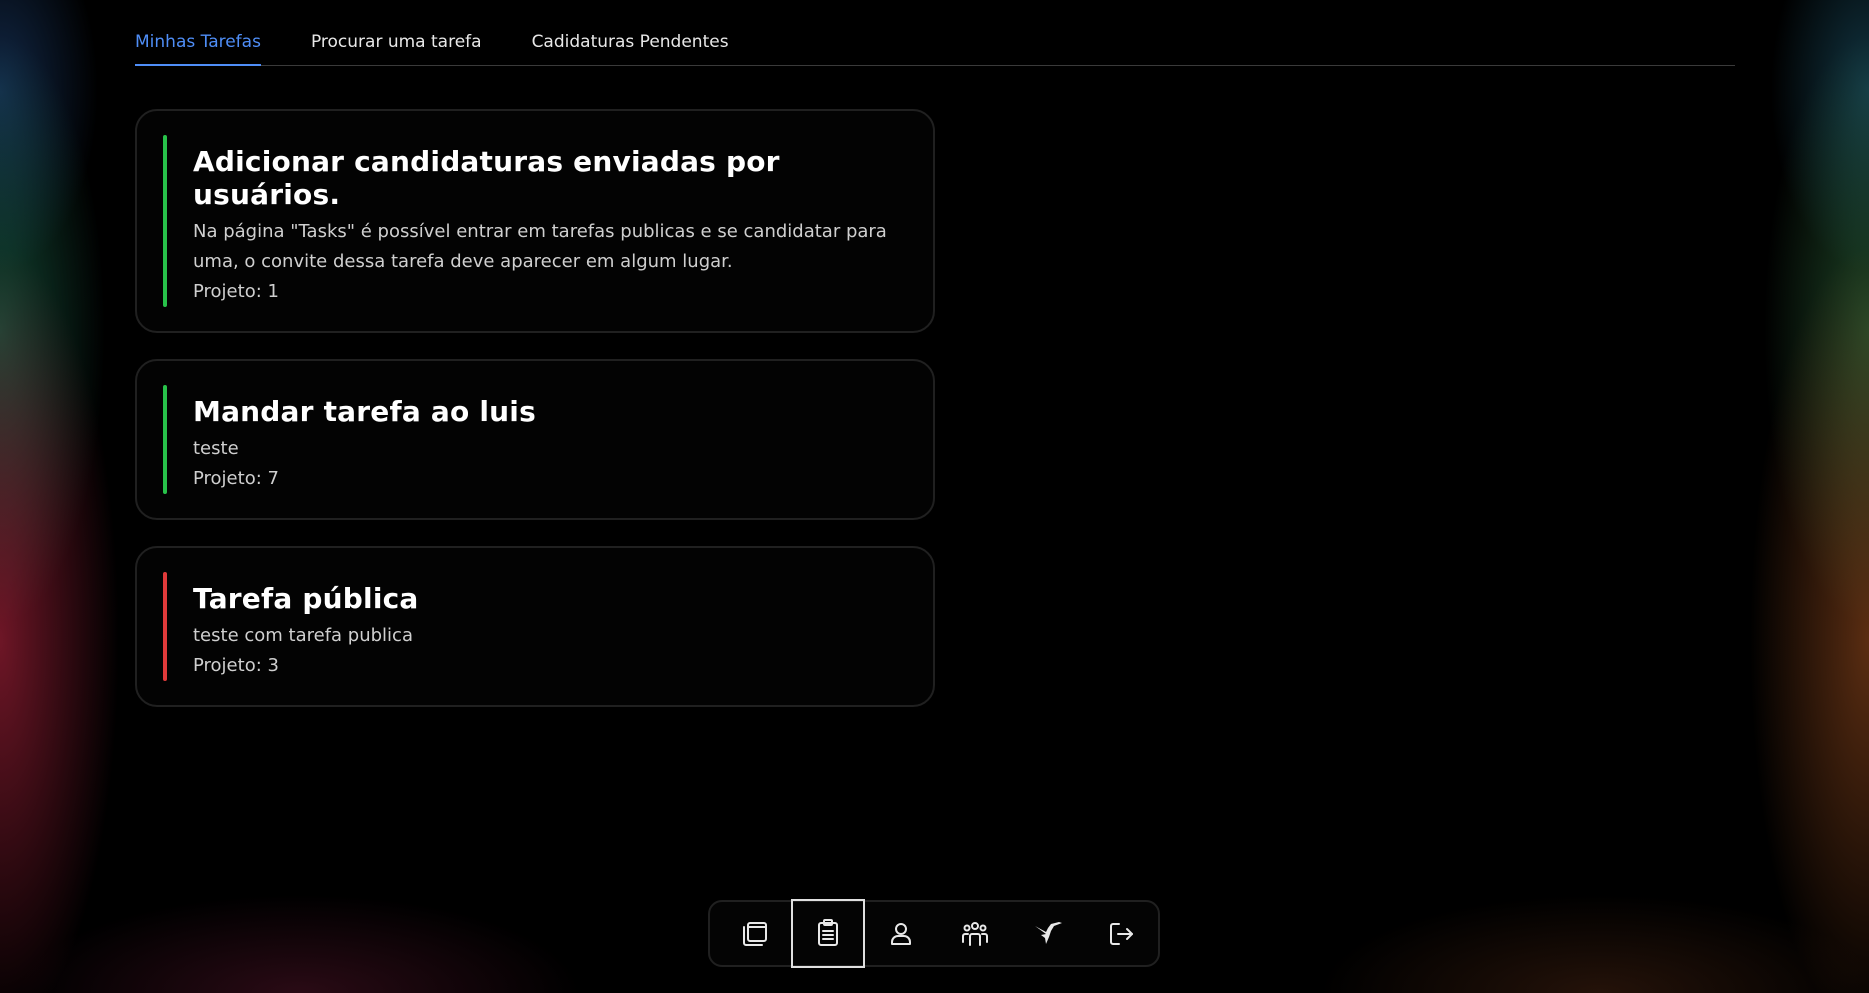  Describe the element at coordinates (198, 47) in the screenshot. I see `tab-minhas-tarefas: Minhas Tarefas` at that location.